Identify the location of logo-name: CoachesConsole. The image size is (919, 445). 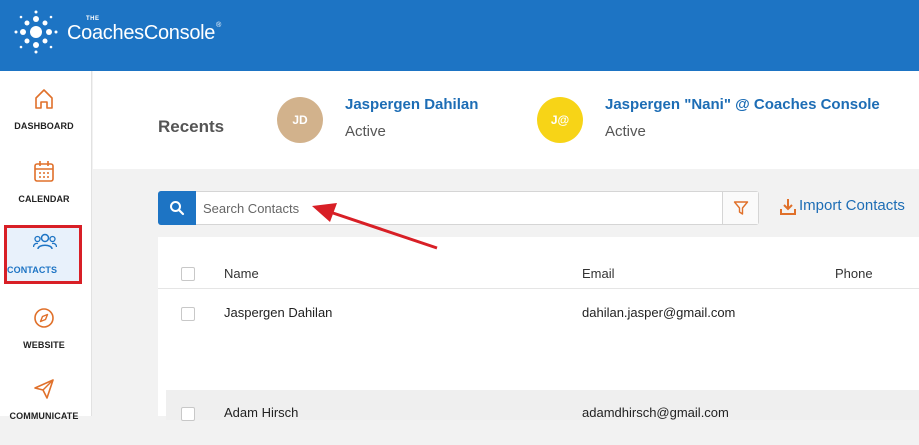
(141, 33).